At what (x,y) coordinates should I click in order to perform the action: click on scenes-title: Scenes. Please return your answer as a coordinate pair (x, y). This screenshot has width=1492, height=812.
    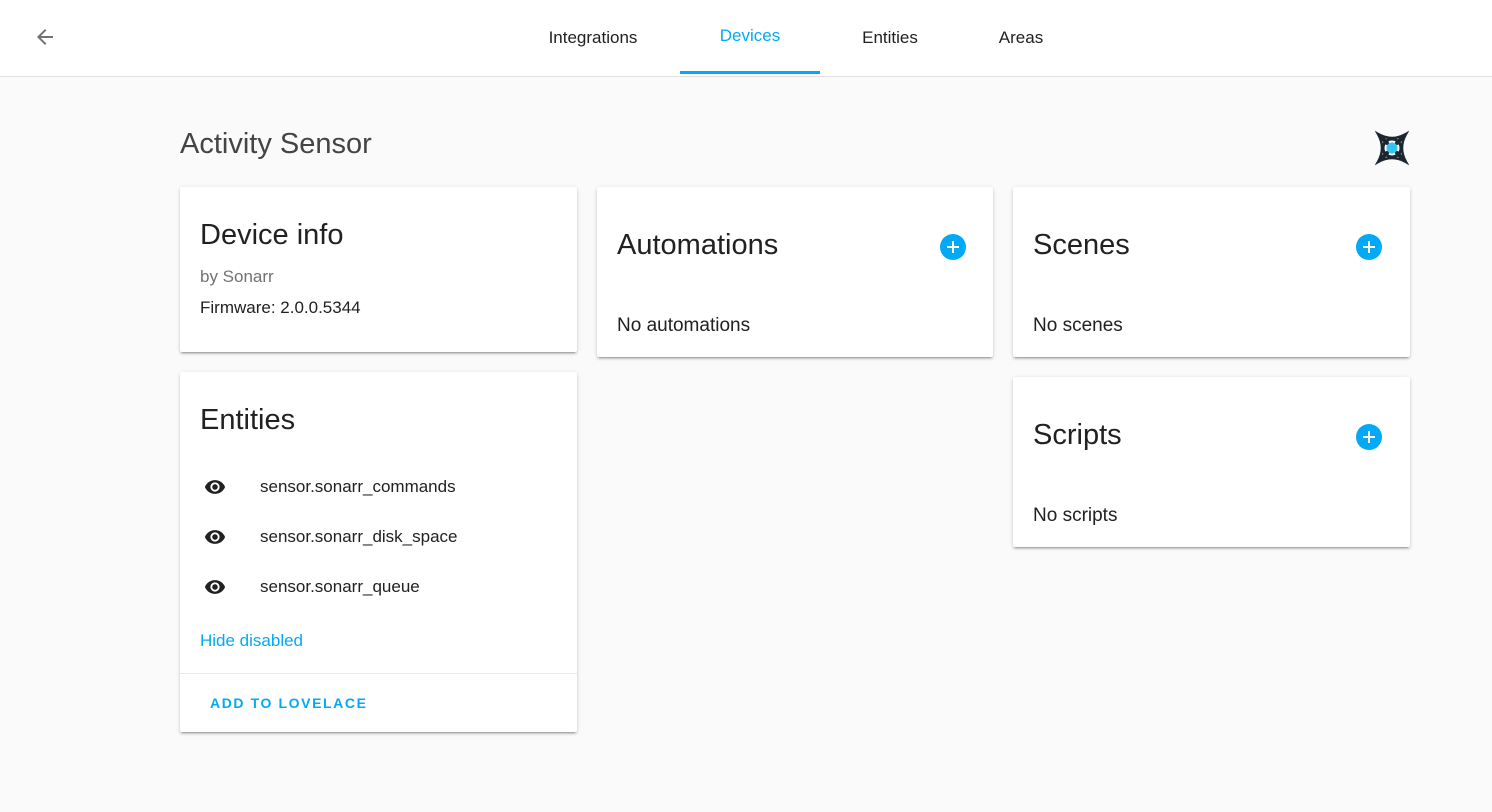
    Looking at the image, I should click on (1081, 245).